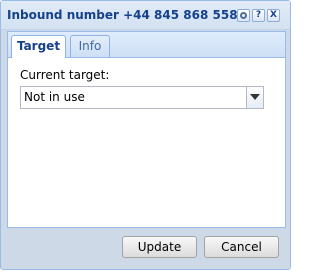  I want to click on current-target-value: Not in use, so click(54, 97).